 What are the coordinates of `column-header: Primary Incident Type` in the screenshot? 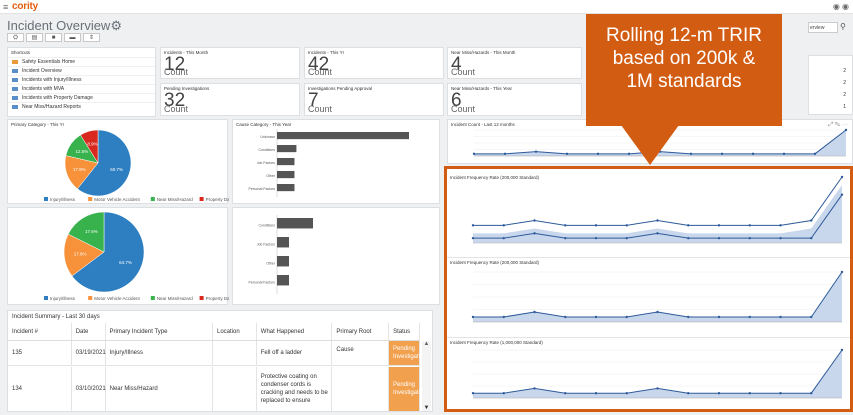 It's located at (159, 331).